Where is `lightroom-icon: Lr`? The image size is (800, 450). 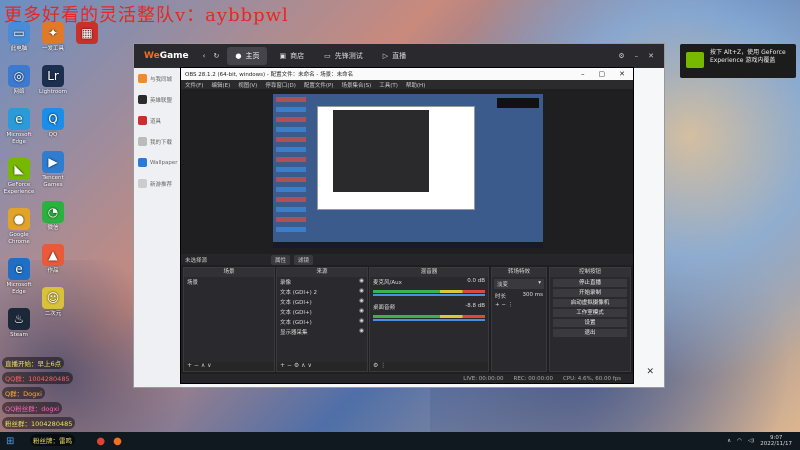 lightroom-icon: Lr is located at coordinates (53, 76).